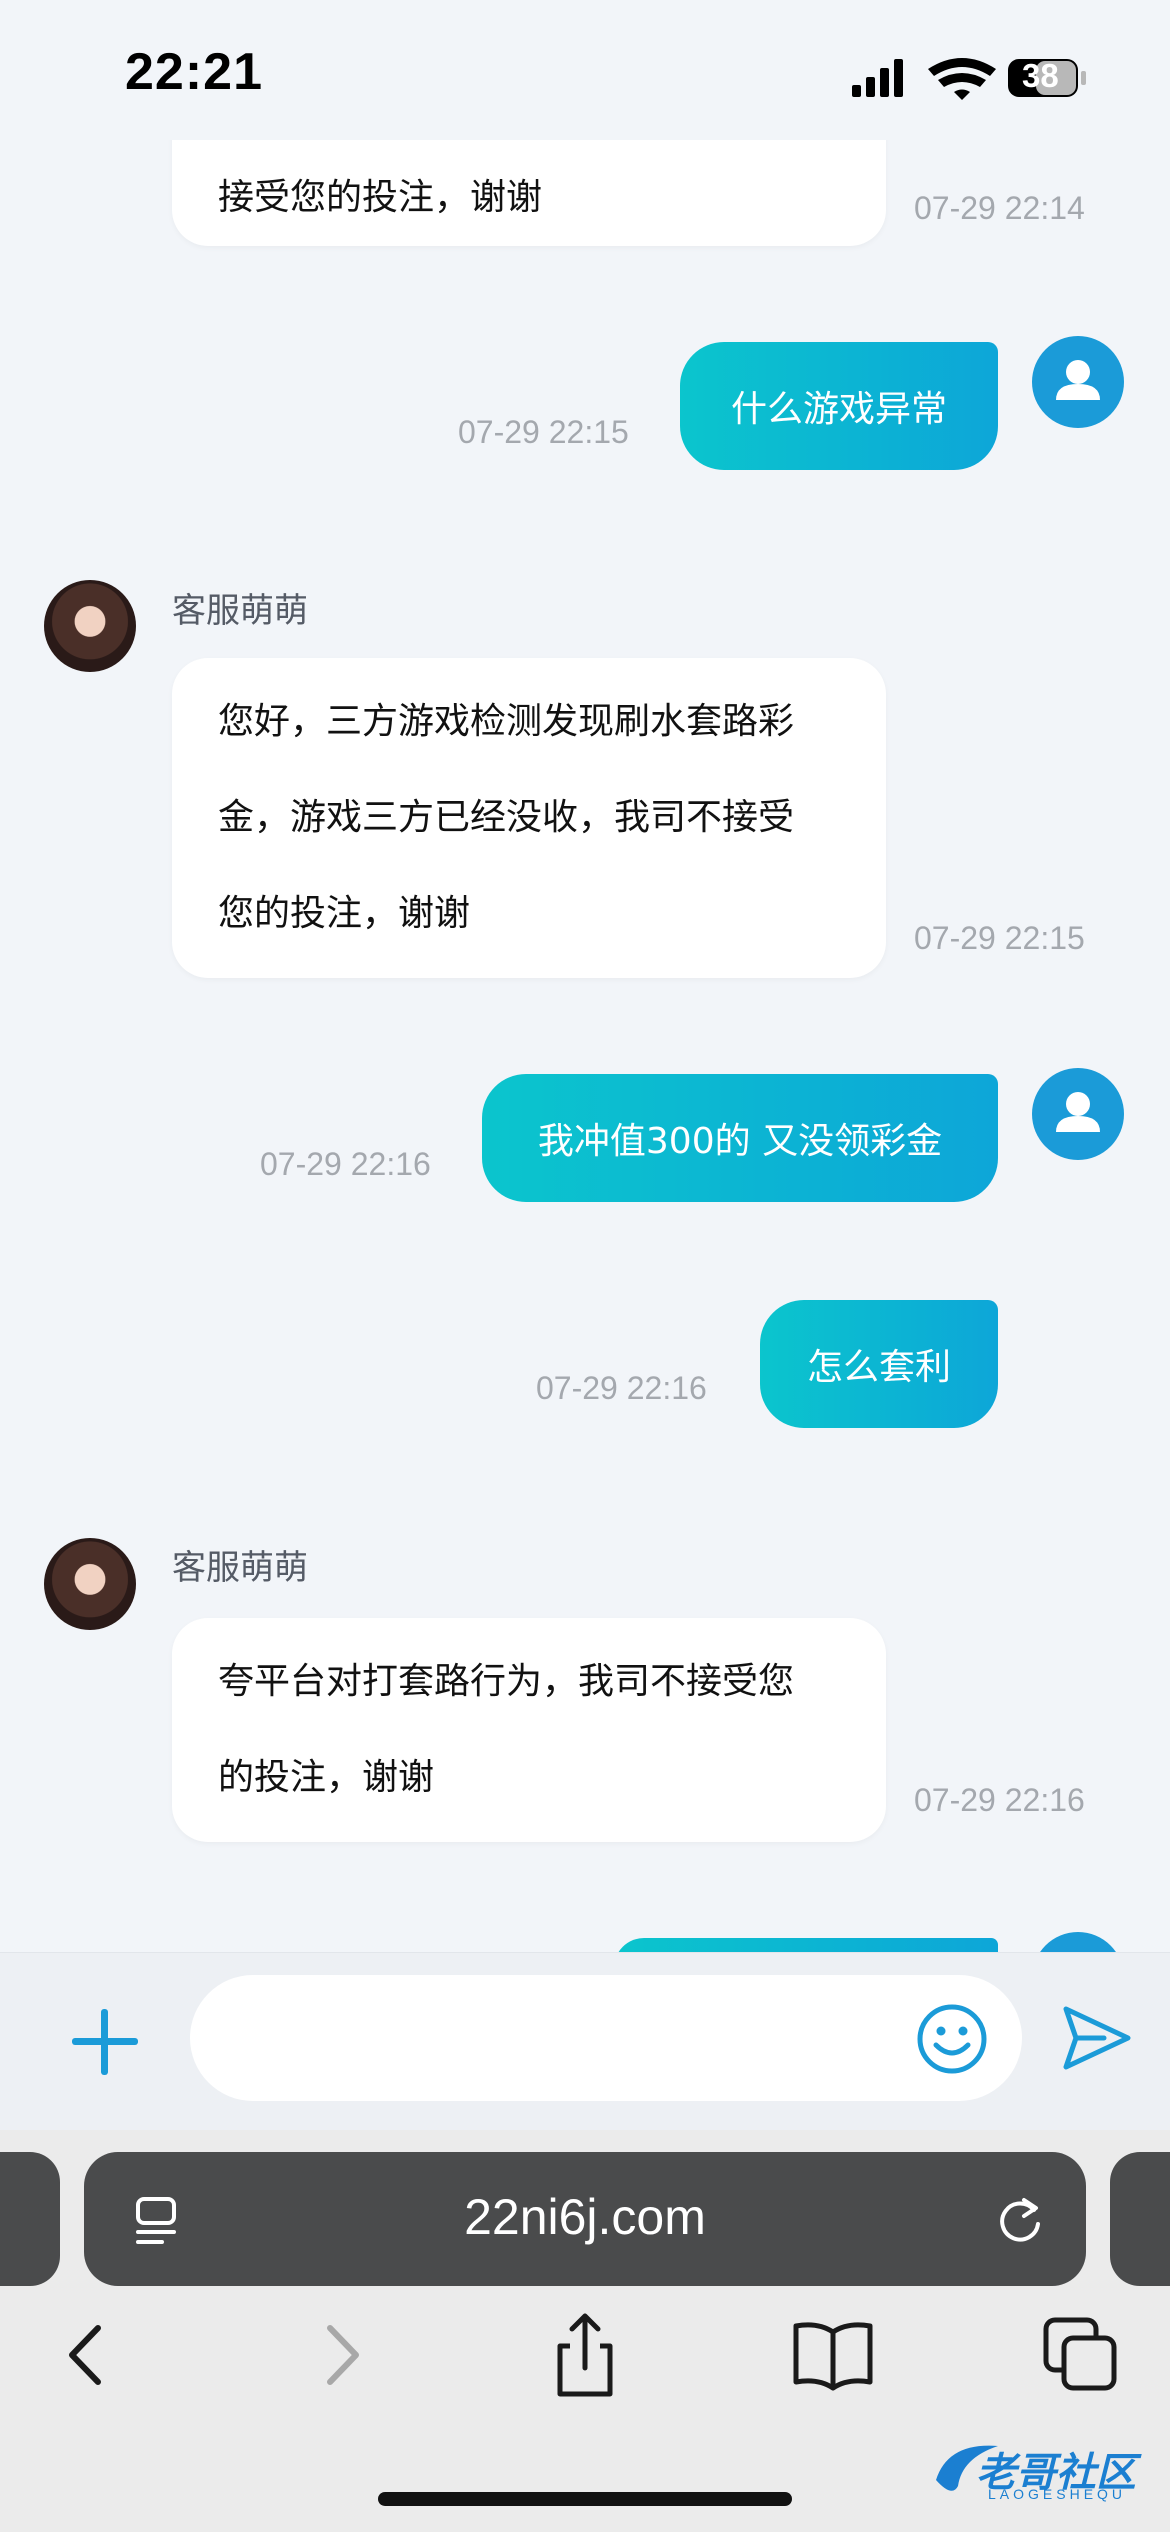  I want to click on address-bar: 22ni6j.com, so click(585, 2219).